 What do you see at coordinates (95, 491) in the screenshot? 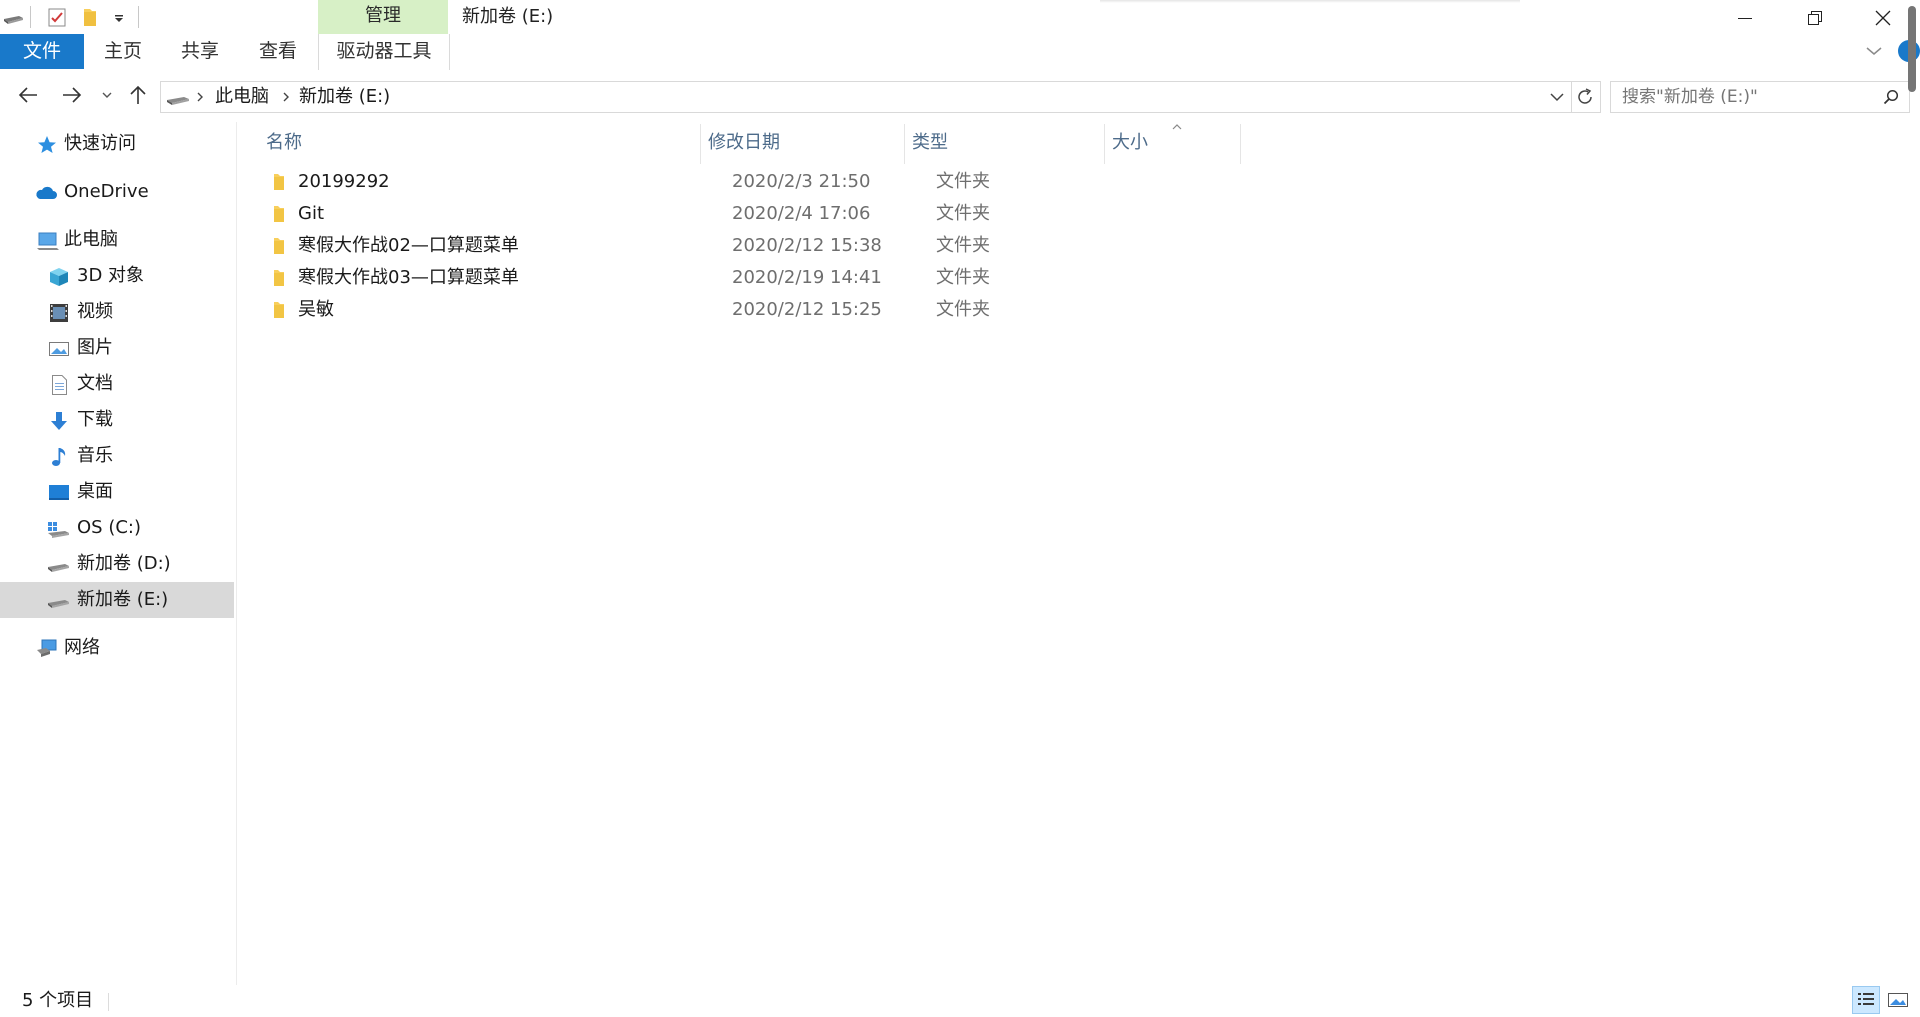
I see `sidebar-item-label: 桌面` at bounding box center [95, 491].